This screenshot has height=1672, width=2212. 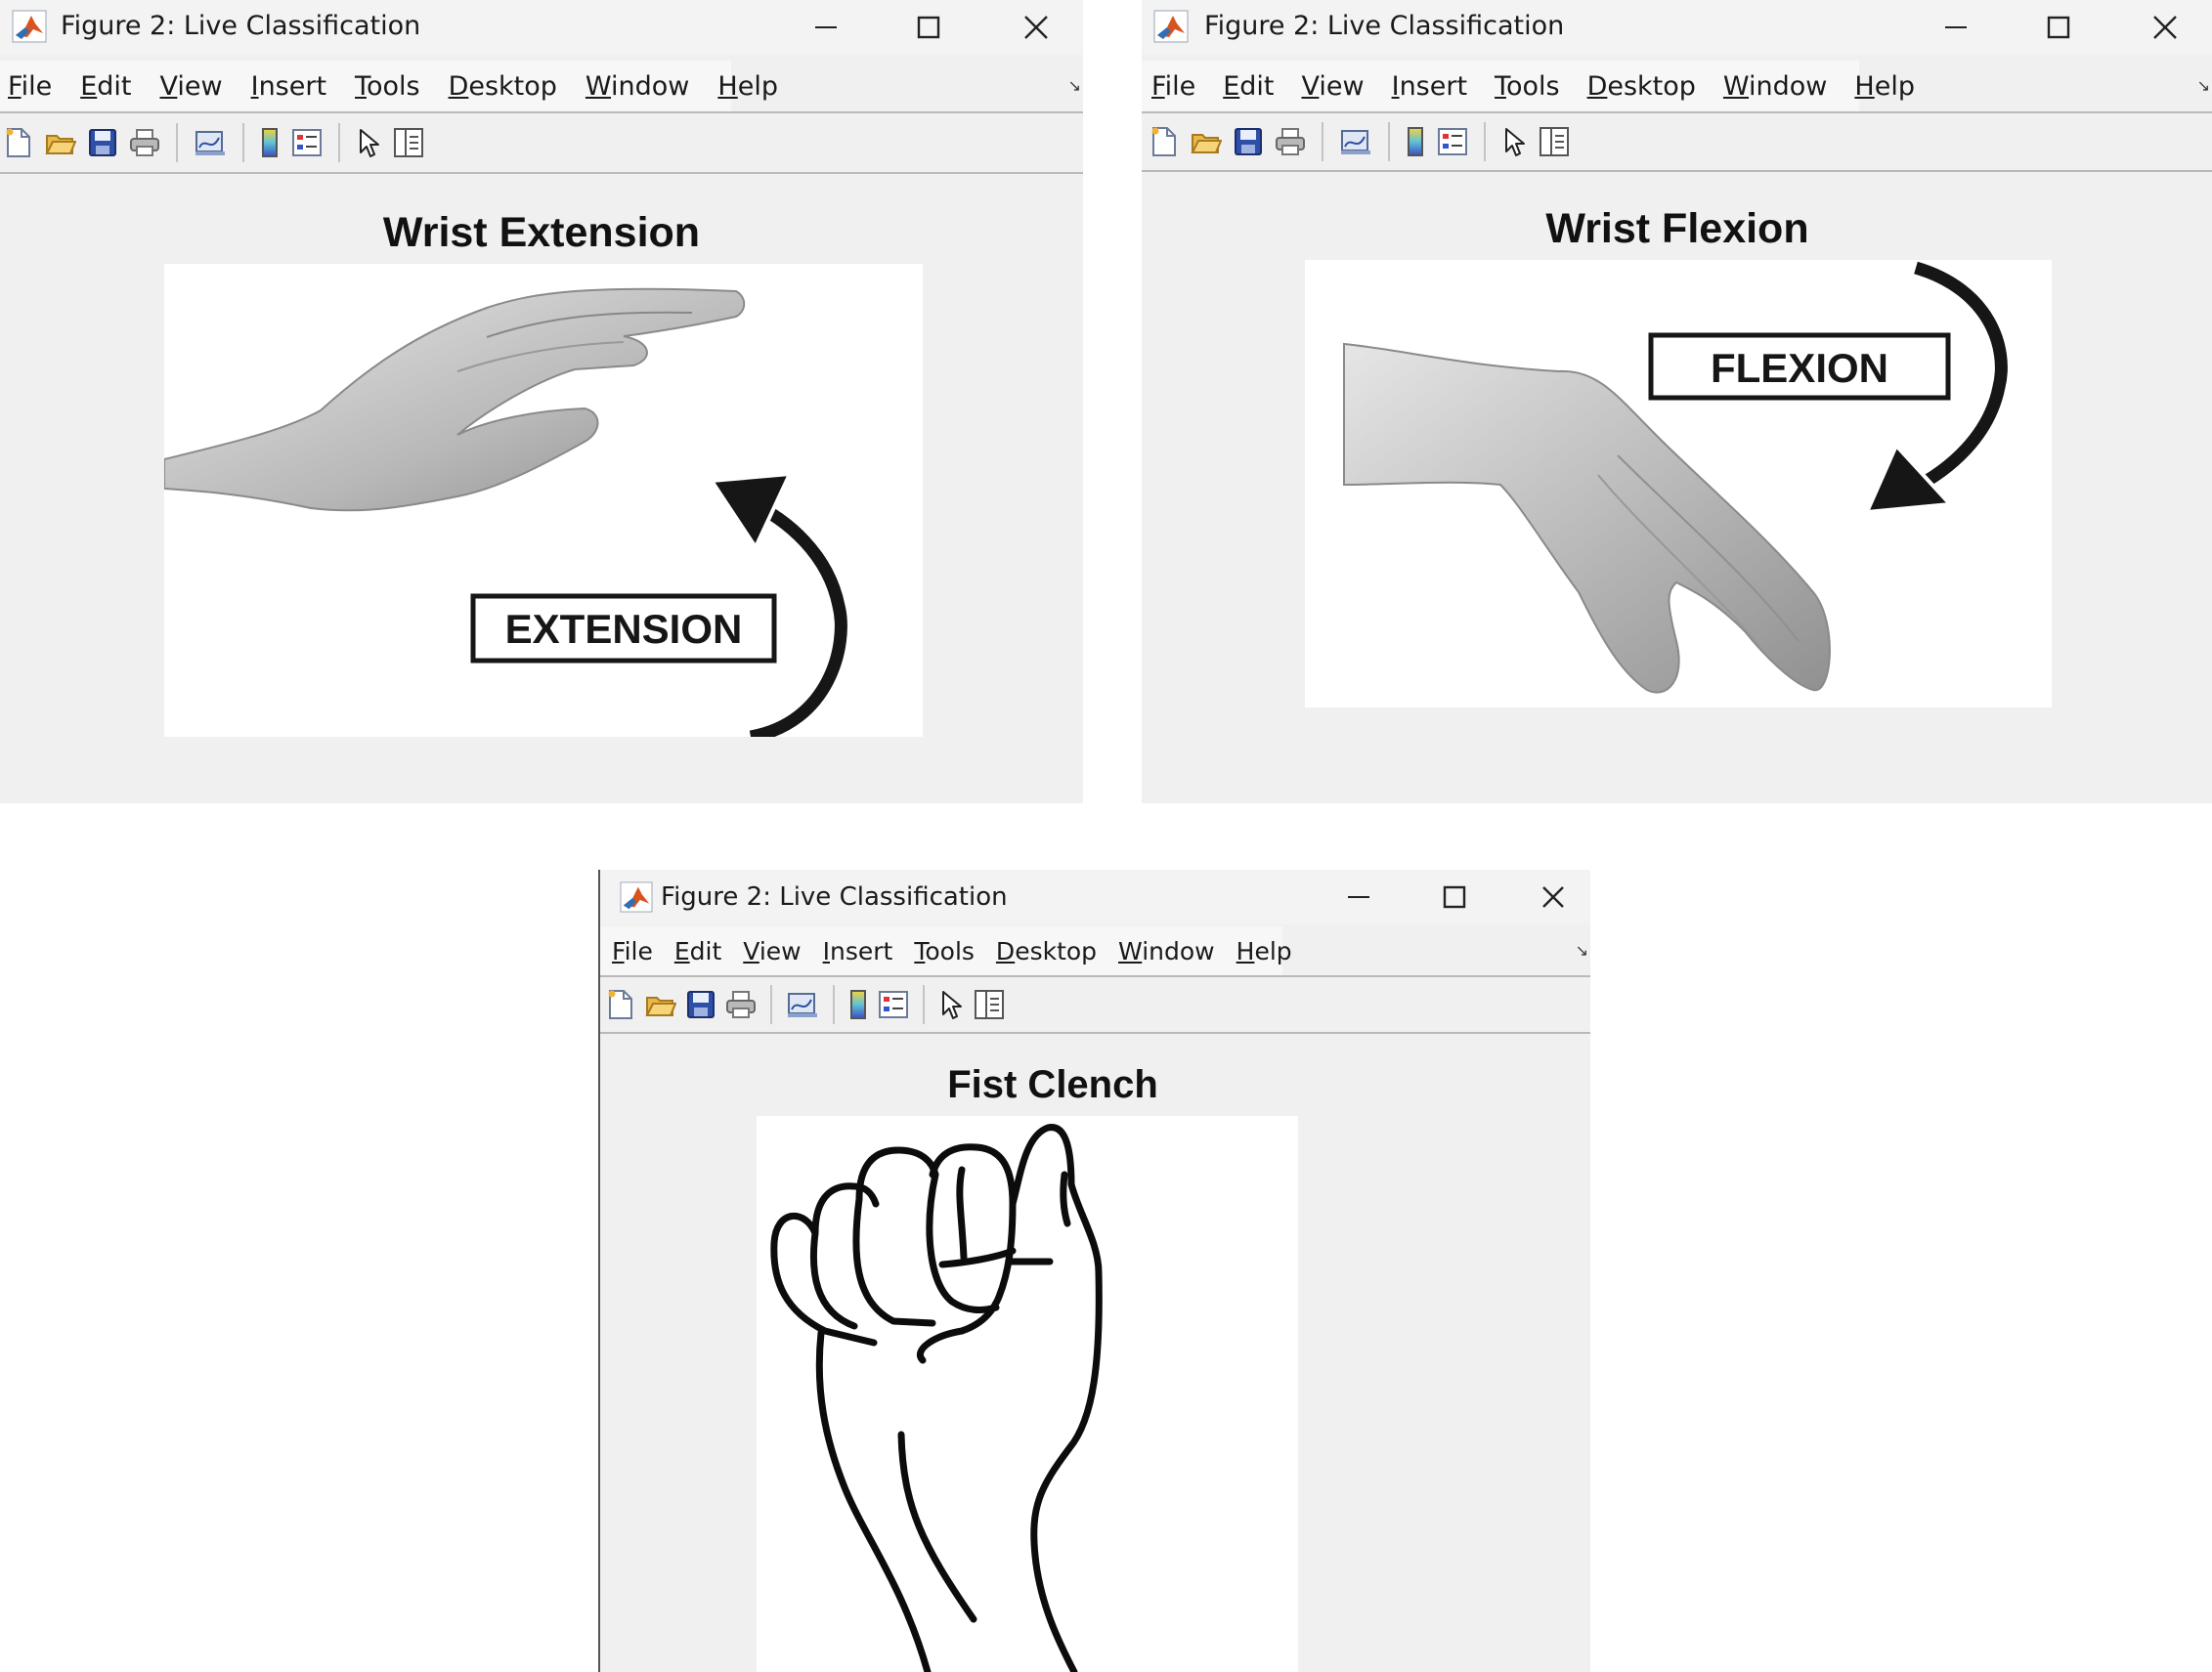 I want to click on axes-image, so click(x=1027, y=1394).